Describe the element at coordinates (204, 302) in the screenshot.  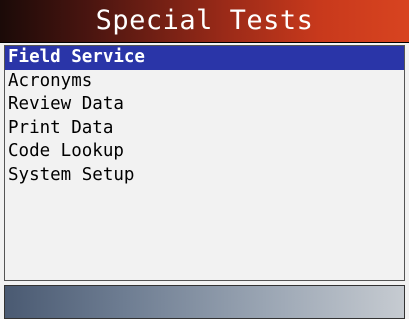
I see `status-bar` at that location.